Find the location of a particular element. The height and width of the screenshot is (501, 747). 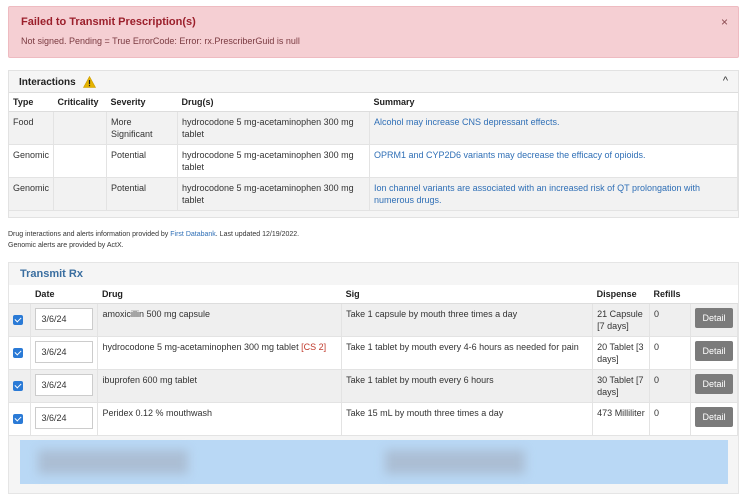

sig-cell: Take 1 tablet by mouth every 6 hours is located at coordinates (467, 386).